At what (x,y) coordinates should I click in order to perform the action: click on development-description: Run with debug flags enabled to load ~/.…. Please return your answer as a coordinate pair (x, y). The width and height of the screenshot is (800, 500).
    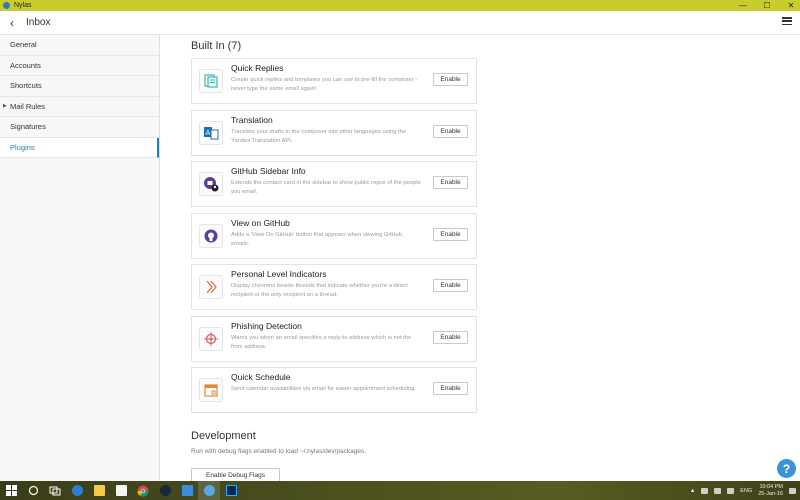
    Looking at the image, I should click on (279, 451).